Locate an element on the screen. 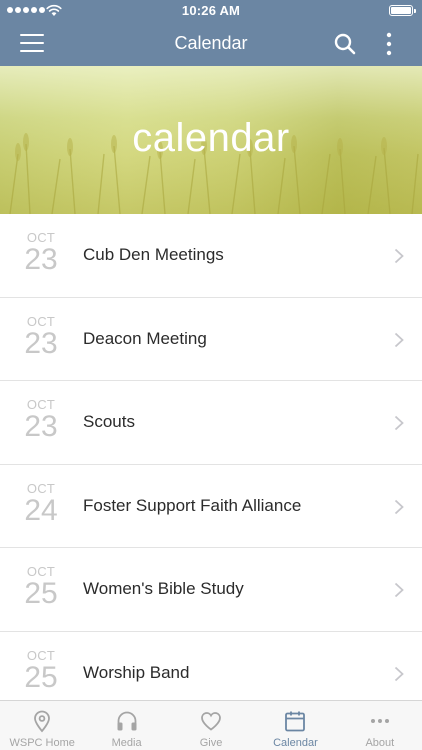  heart-icon is located at coordinates (211, 721).